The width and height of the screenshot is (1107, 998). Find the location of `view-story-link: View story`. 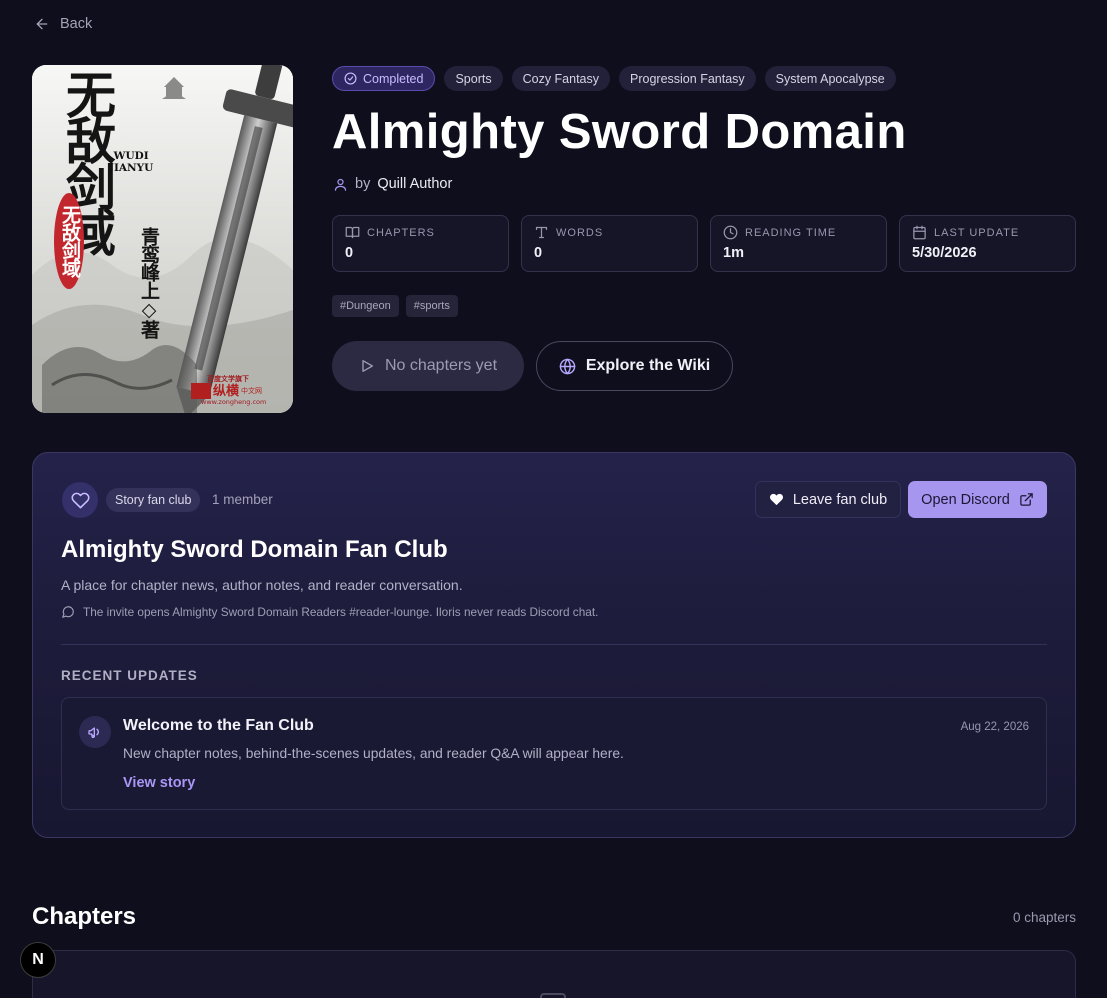

view-story-link: View story is located at coordinates (159, 783).